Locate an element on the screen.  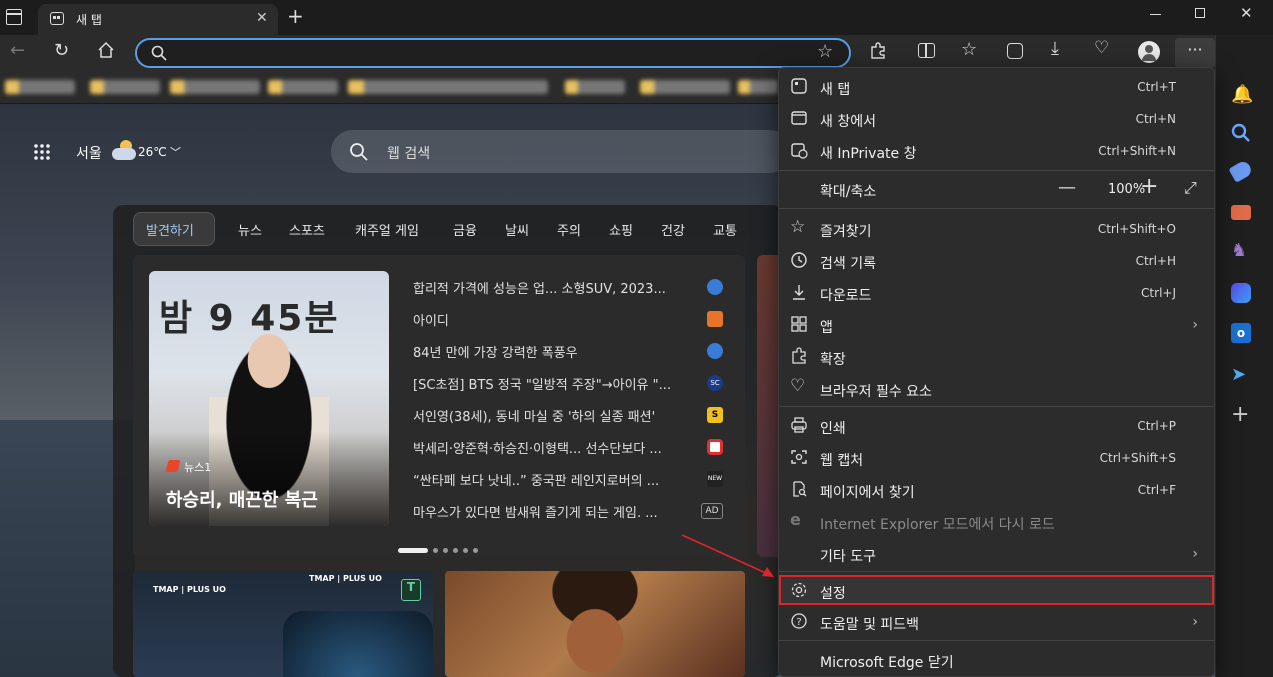
favorites-icon: ☆ is located at coordinates (969, 49).